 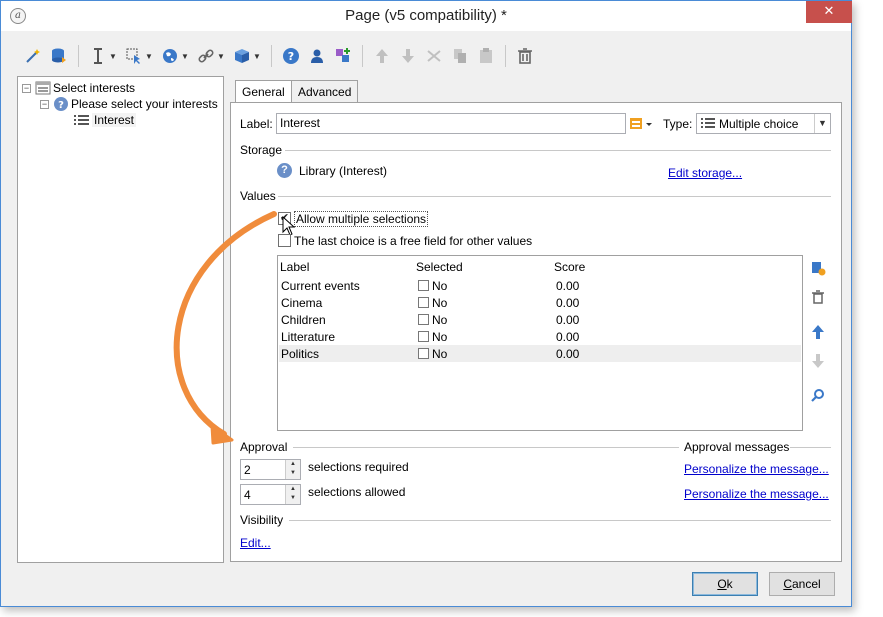 What do you see at coordinates (225, 328) in the screenshot?
I see `annotation-arrow` at bounding box center [225, 328].